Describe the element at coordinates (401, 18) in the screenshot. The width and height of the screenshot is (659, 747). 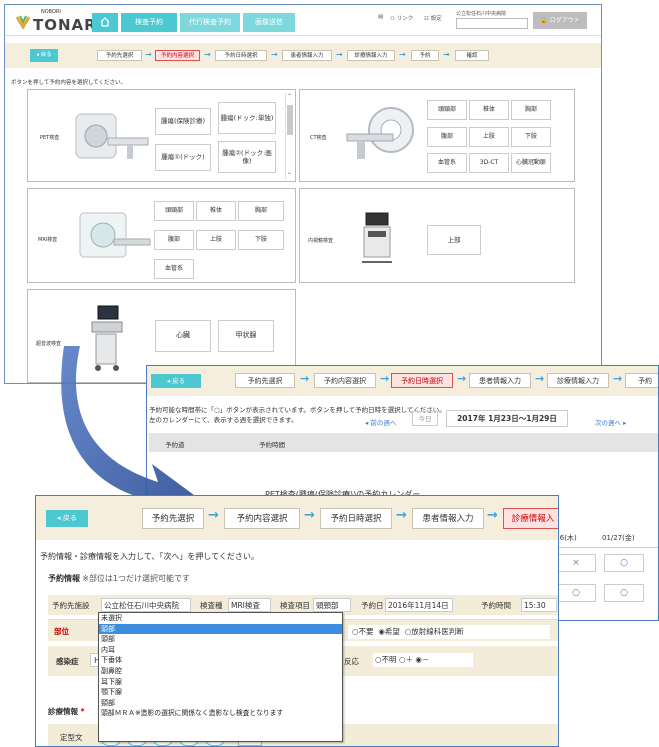
I see `link-link: ⚇ リンク` at that location.